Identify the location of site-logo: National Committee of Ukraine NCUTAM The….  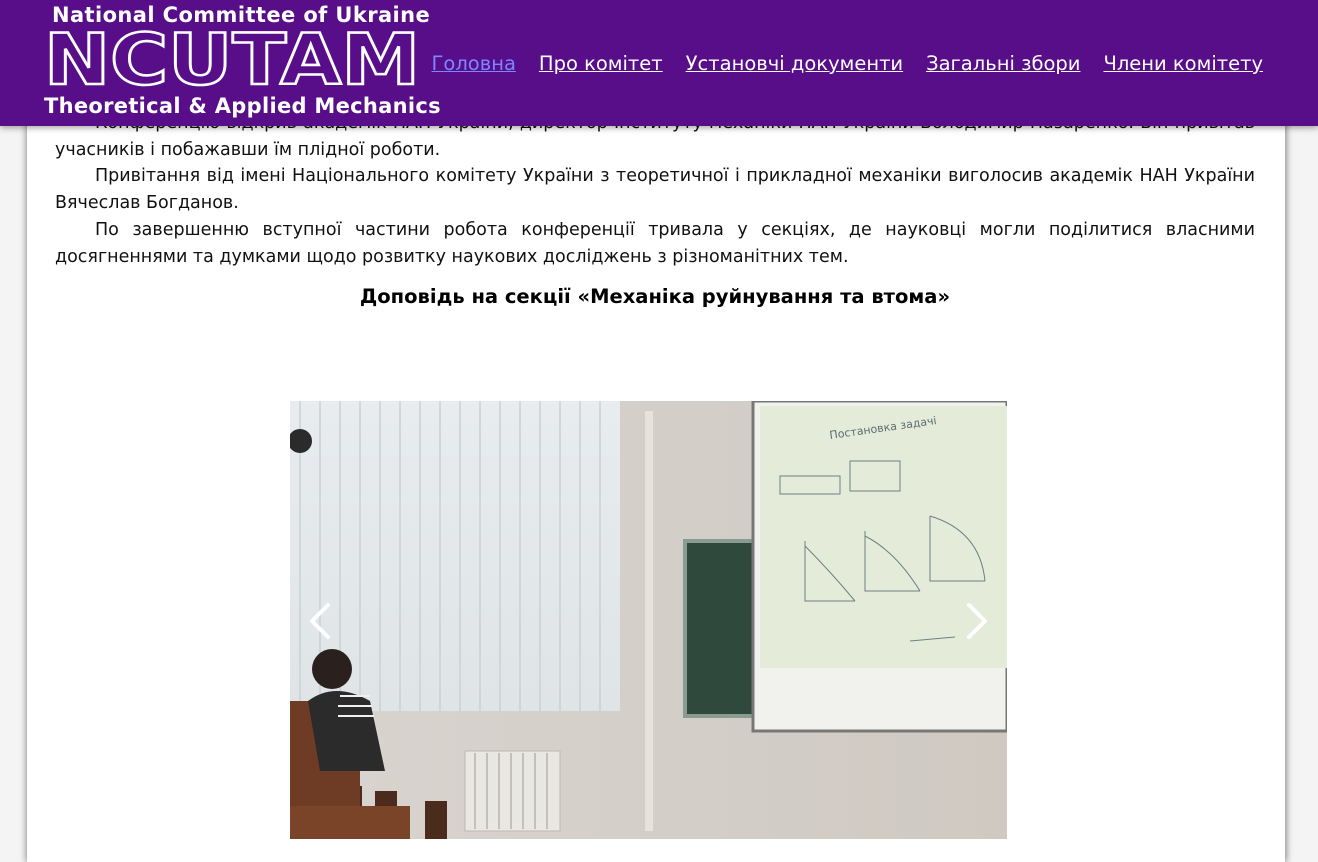
(240, 63).